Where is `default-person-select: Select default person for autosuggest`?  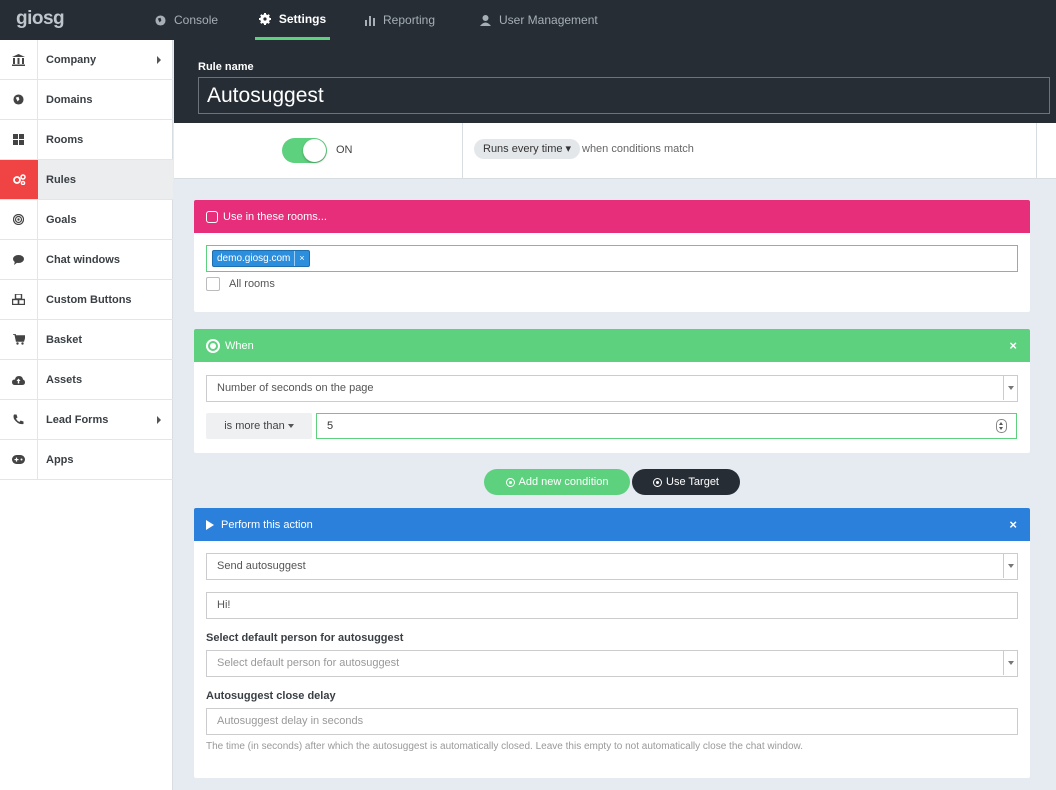 default-person-select: Select default person for autosuggest is located at coordinates (612, 663).